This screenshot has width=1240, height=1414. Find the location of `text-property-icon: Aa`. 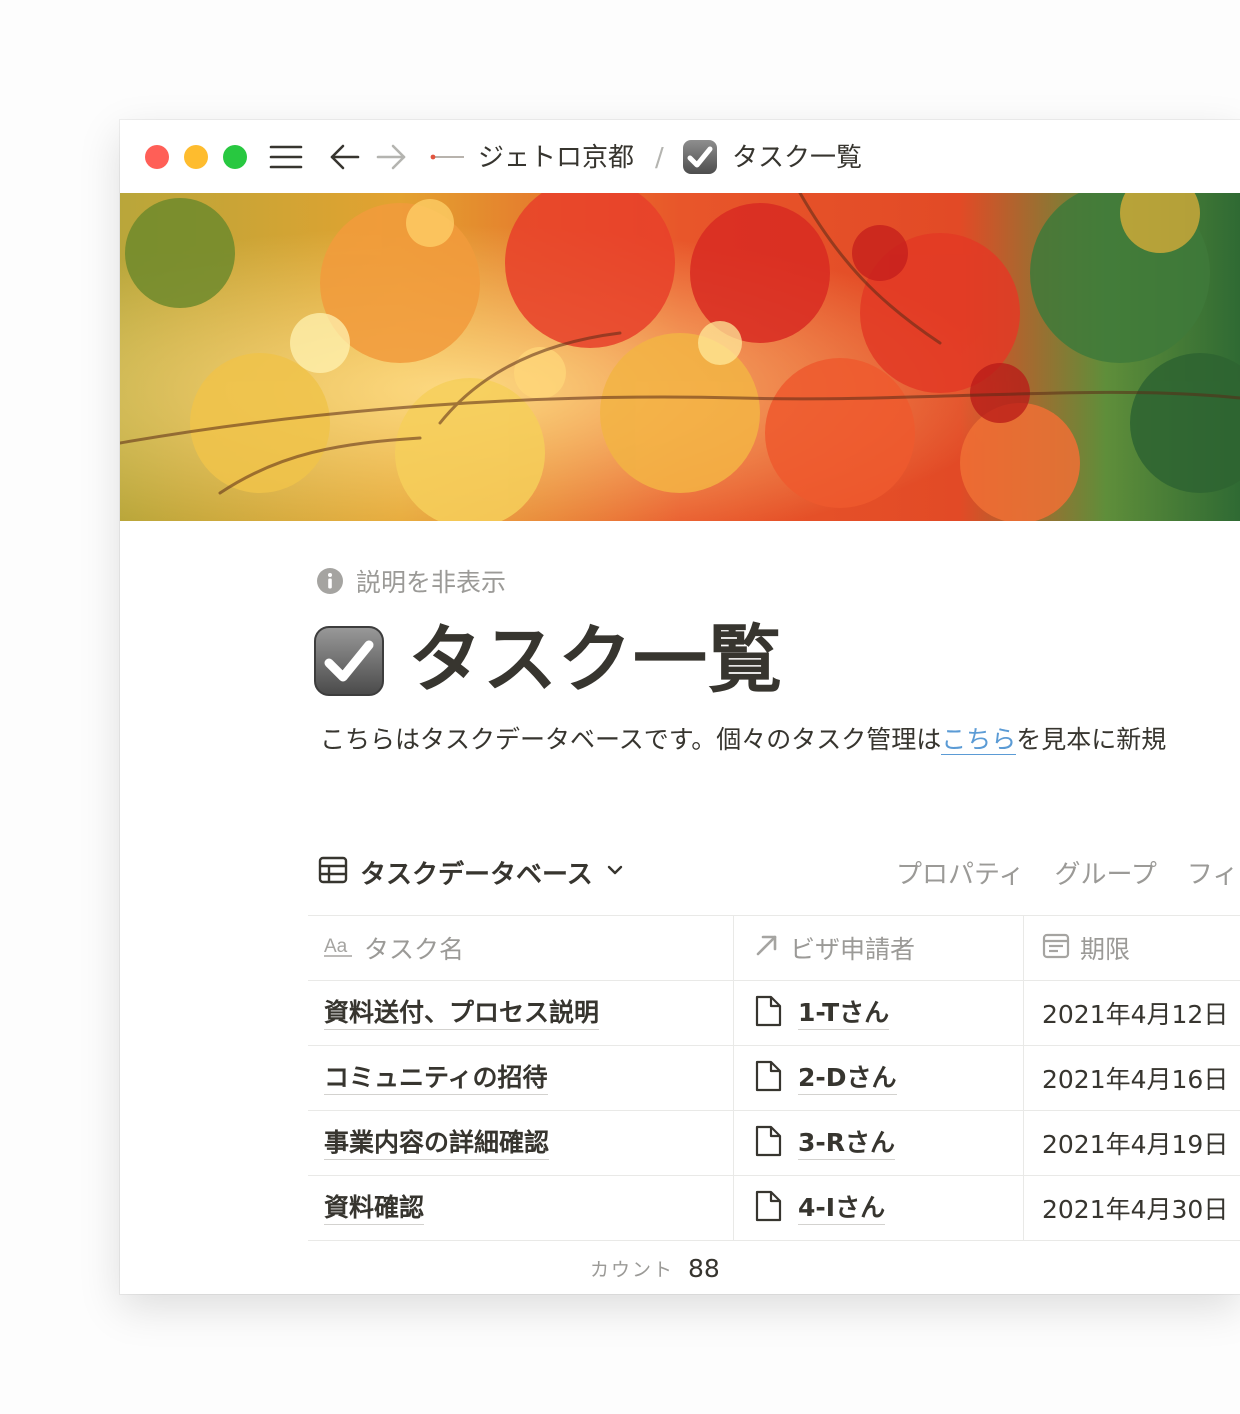

text-property-icon: Aa is located at coordinates (339, 948).